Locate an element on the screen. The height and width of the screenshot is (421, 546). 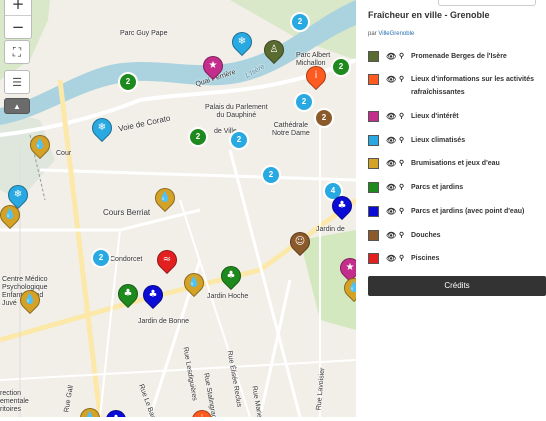
layer-interest: 👁 ⚲ Lieux d'intérêt is located at coordinates (456, 117).